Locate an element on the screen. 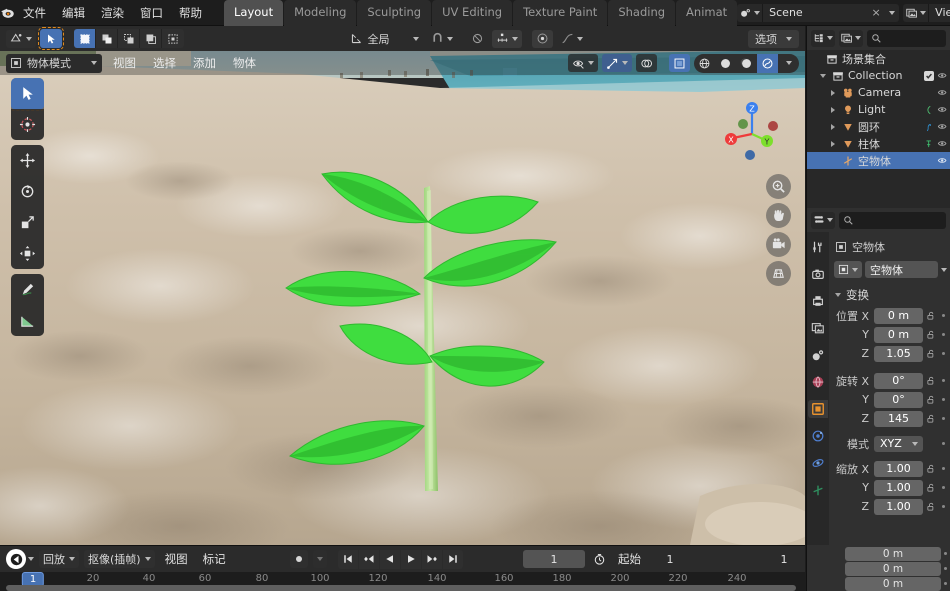  bottom-field-2: 0 m is located at coordinates (893, 568).